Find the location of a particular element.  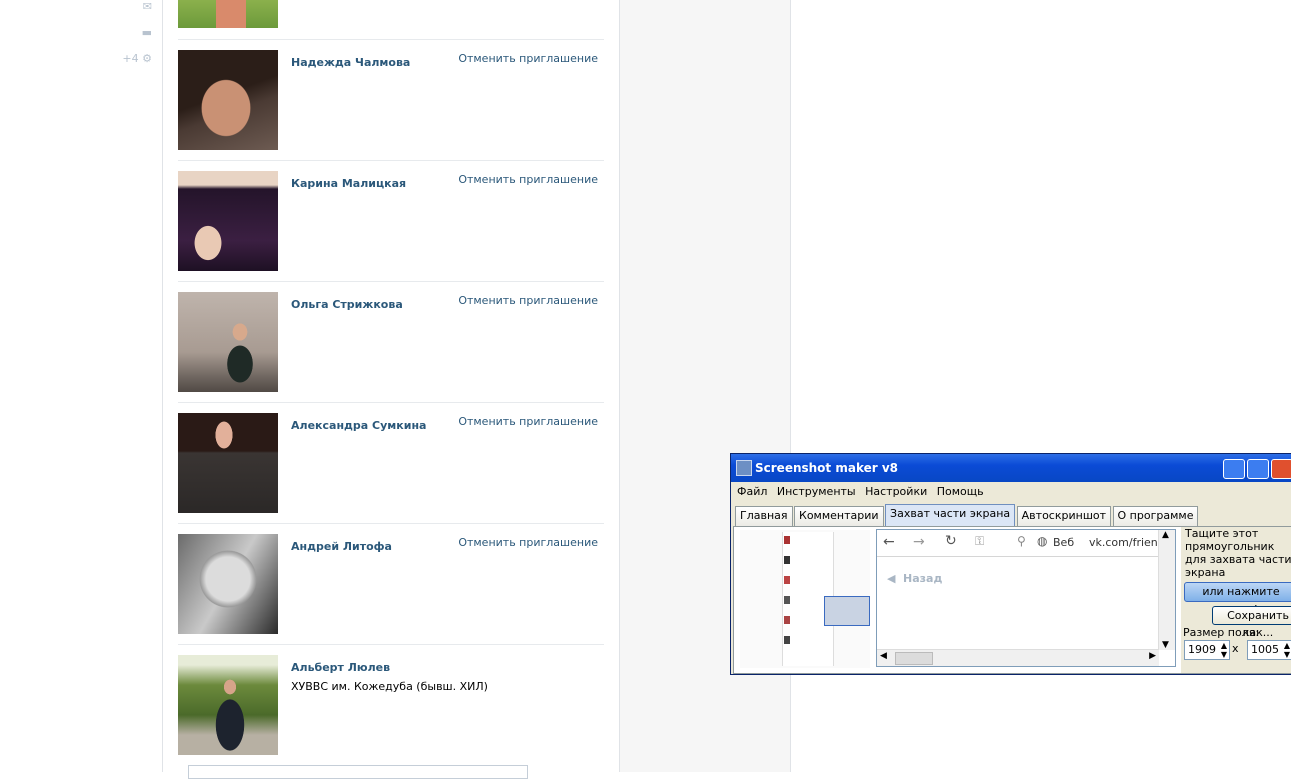

browser-toolbar: ← → ↻ ⚿ ⚲ ◍ Веб vk.com/frienc is located at coordinates (1018, 543).